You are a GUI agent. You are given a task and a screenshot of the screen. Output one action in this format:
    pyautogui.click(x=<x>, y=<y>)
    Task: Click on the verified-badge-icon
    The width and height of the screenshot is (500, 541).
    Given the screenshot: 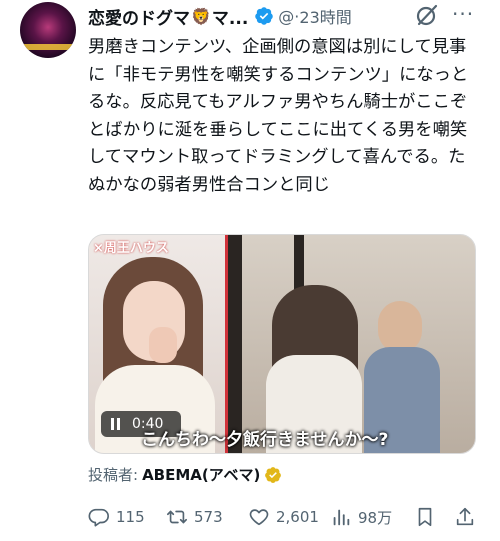 What is the action you would take?
    pyautogui.click(x=264, y=16)
    